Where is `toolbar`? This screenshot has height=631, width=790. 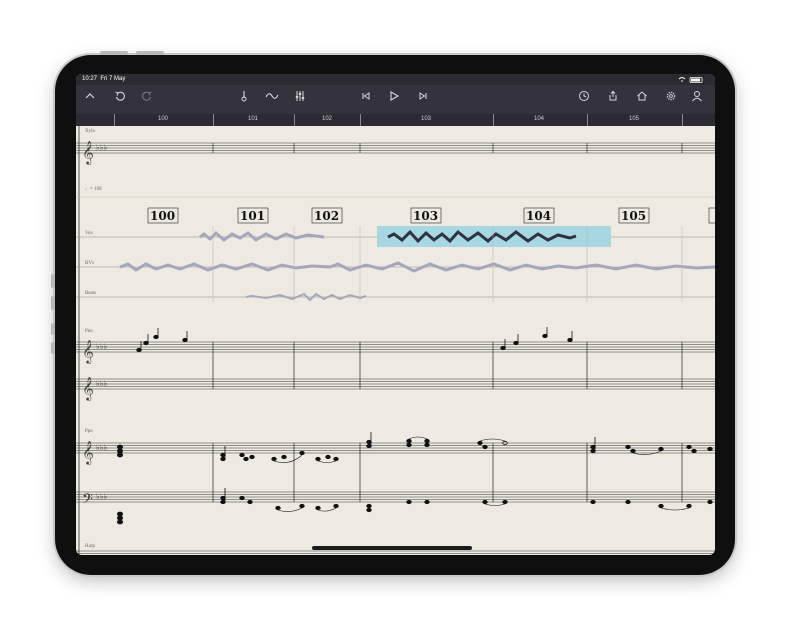 toolbar is located at coordinates (395, 99).